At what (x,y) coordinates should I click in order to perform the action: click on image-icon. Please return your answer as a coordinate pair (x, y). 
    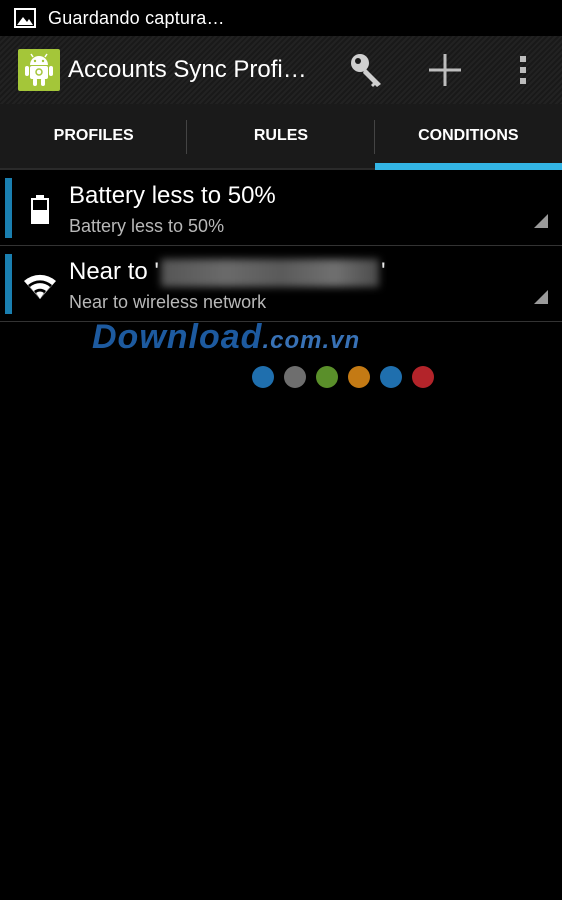
    Looking at the image, I should click on (25, 18).